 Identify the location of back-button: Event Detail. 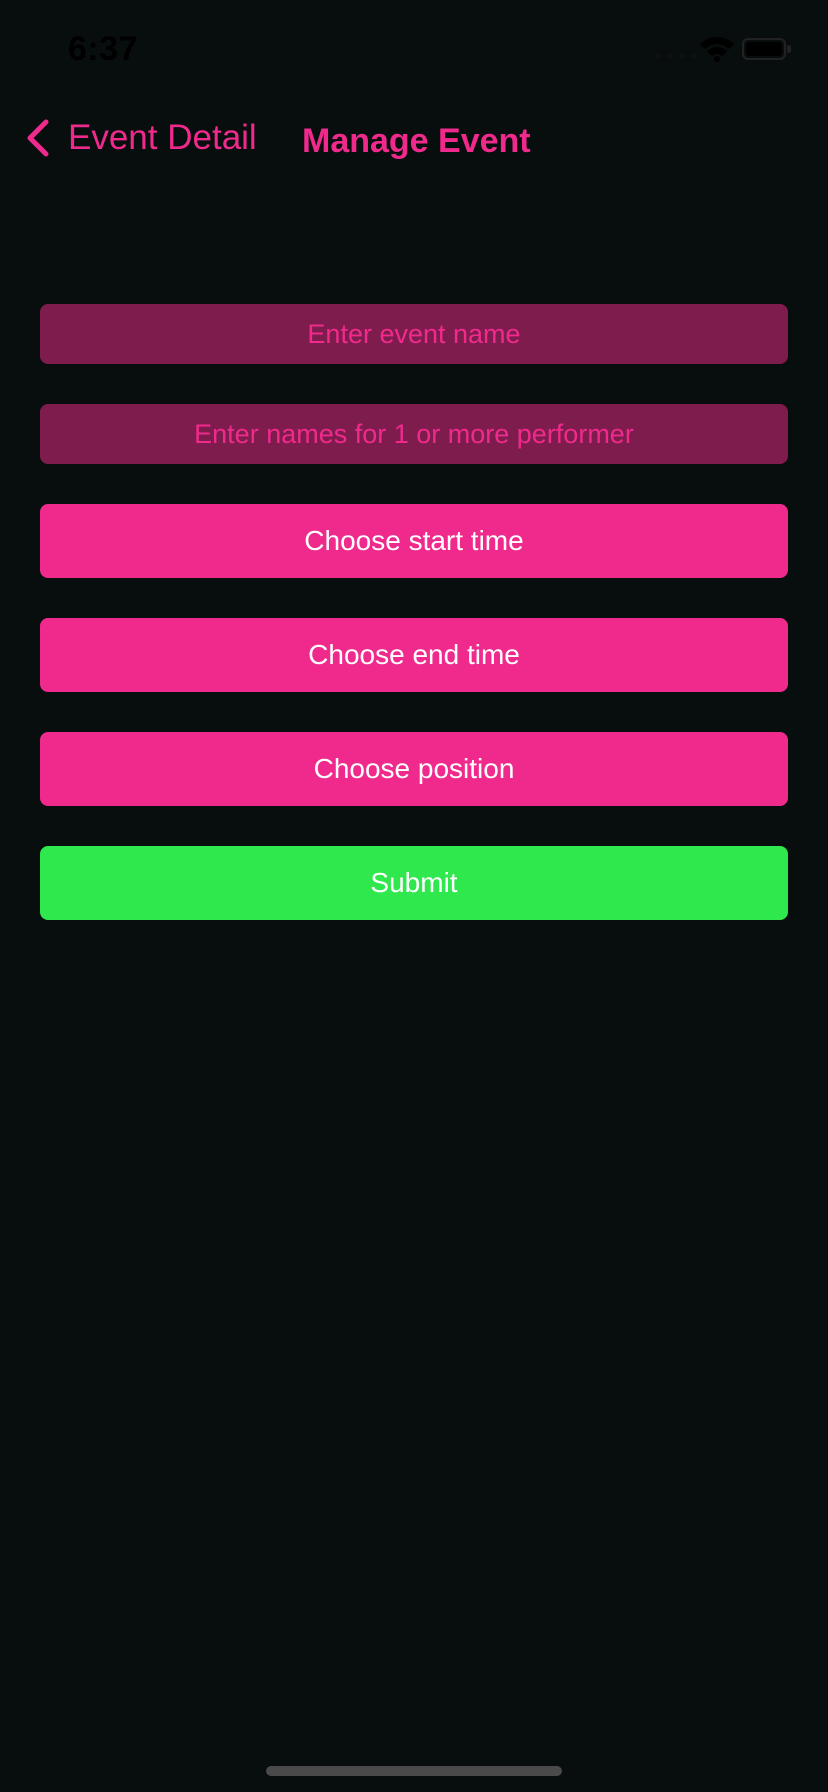
(139, 138).